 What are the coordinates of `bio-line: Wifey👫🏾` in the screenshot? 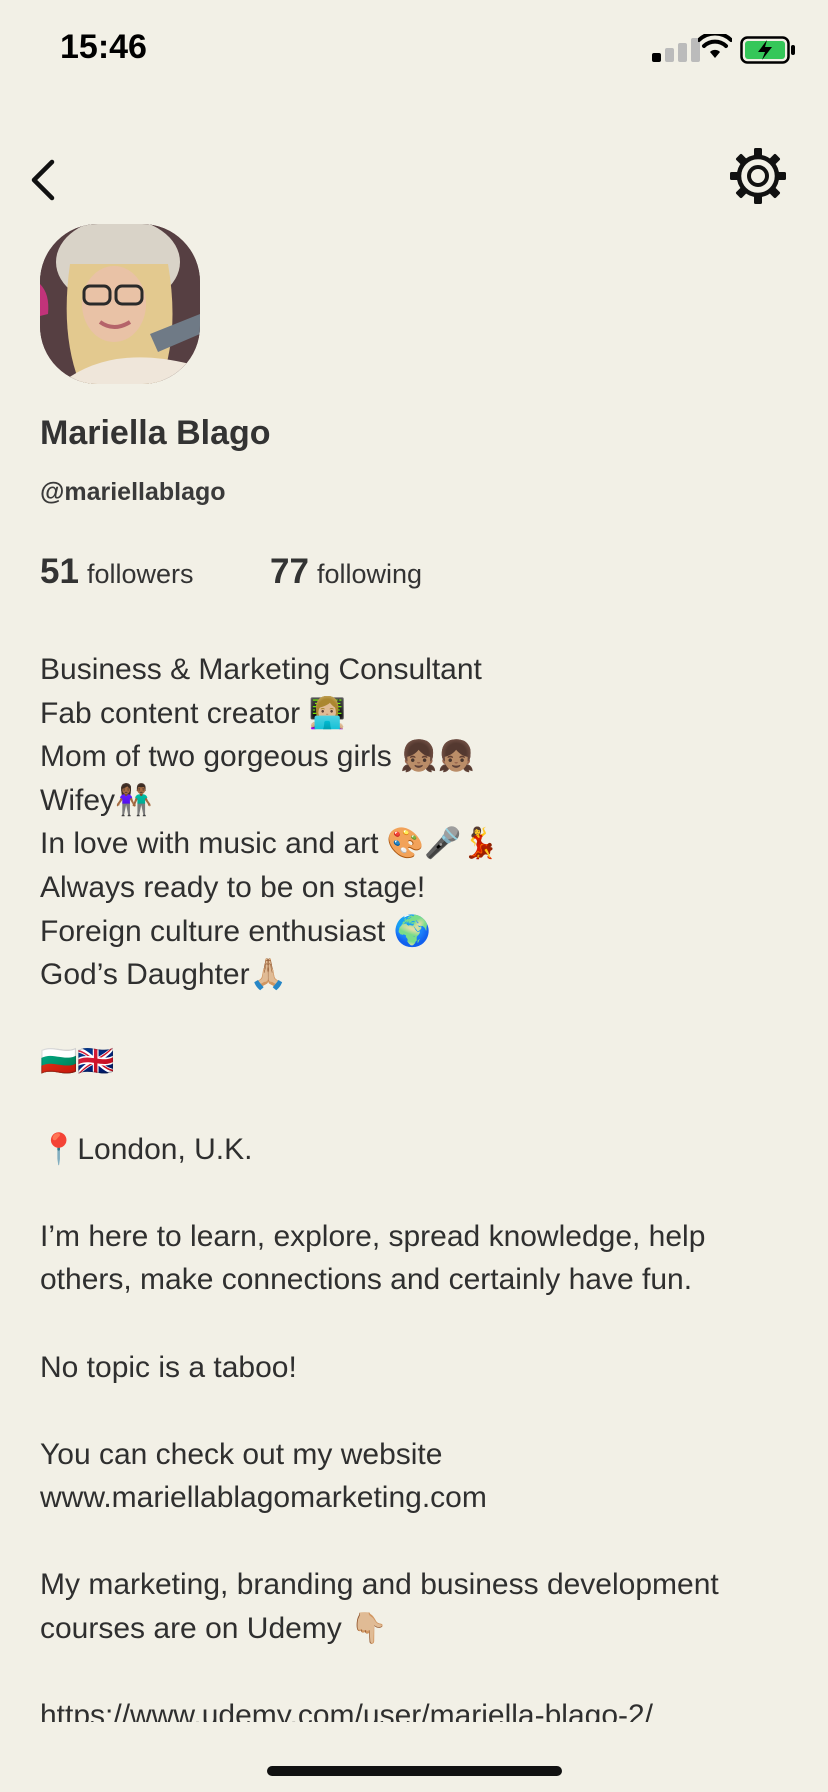 It's located at (96, 800).